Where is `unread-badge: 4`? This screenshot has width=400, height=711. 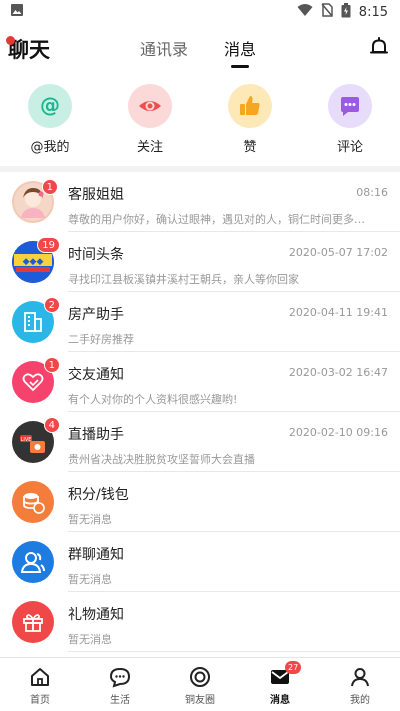
unread-badge: 4 is located at coordinates (51, 425).